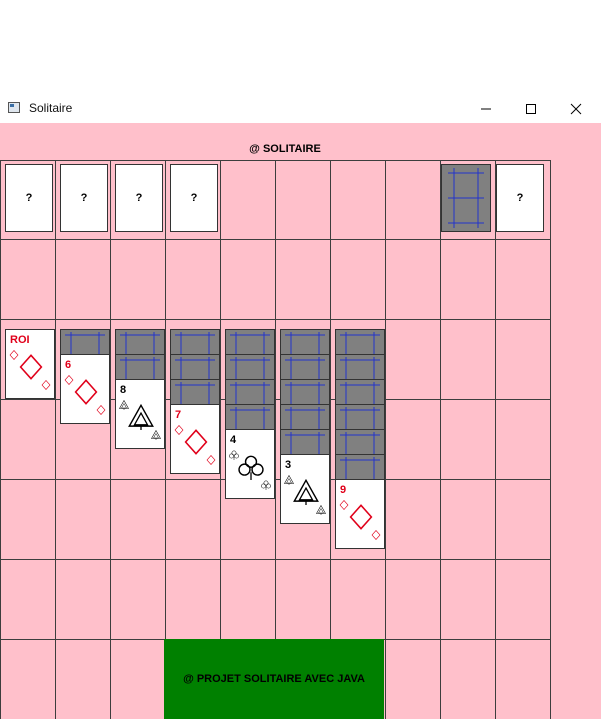 This screenshot has width=601, height=727. Describe the element at coordinates (68, 365) in the screenshot. I see `card-rank: 6` at that location.